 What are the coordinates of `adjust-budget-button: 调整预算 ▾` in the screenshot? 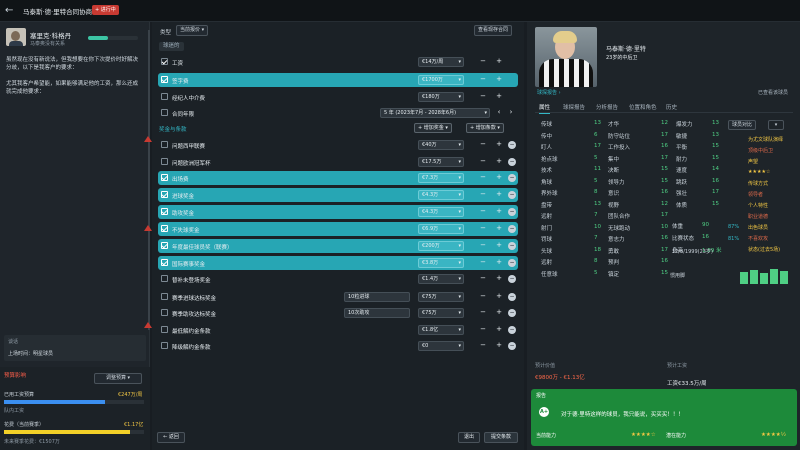 It's located at (118, 378).